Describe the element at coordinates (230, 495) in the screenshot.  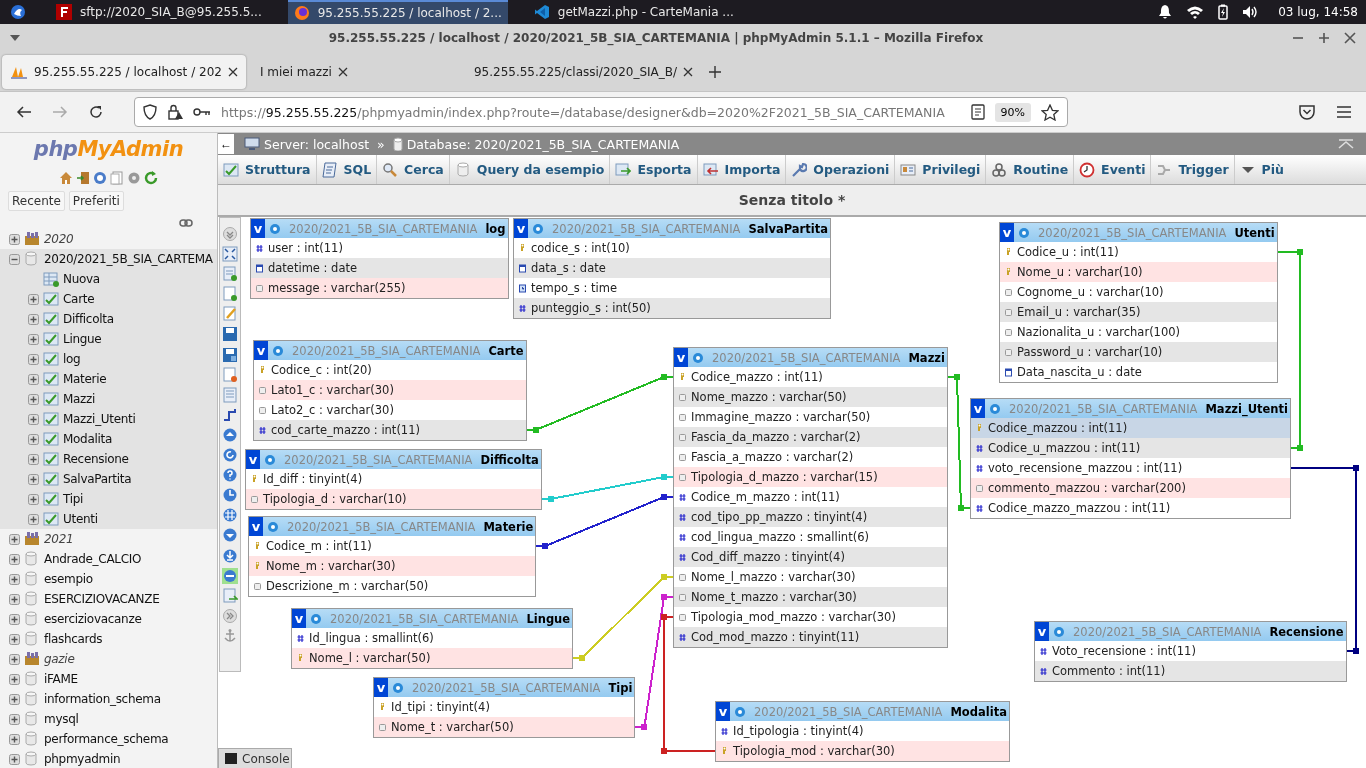
I see `angle-circle-icon` at that location.